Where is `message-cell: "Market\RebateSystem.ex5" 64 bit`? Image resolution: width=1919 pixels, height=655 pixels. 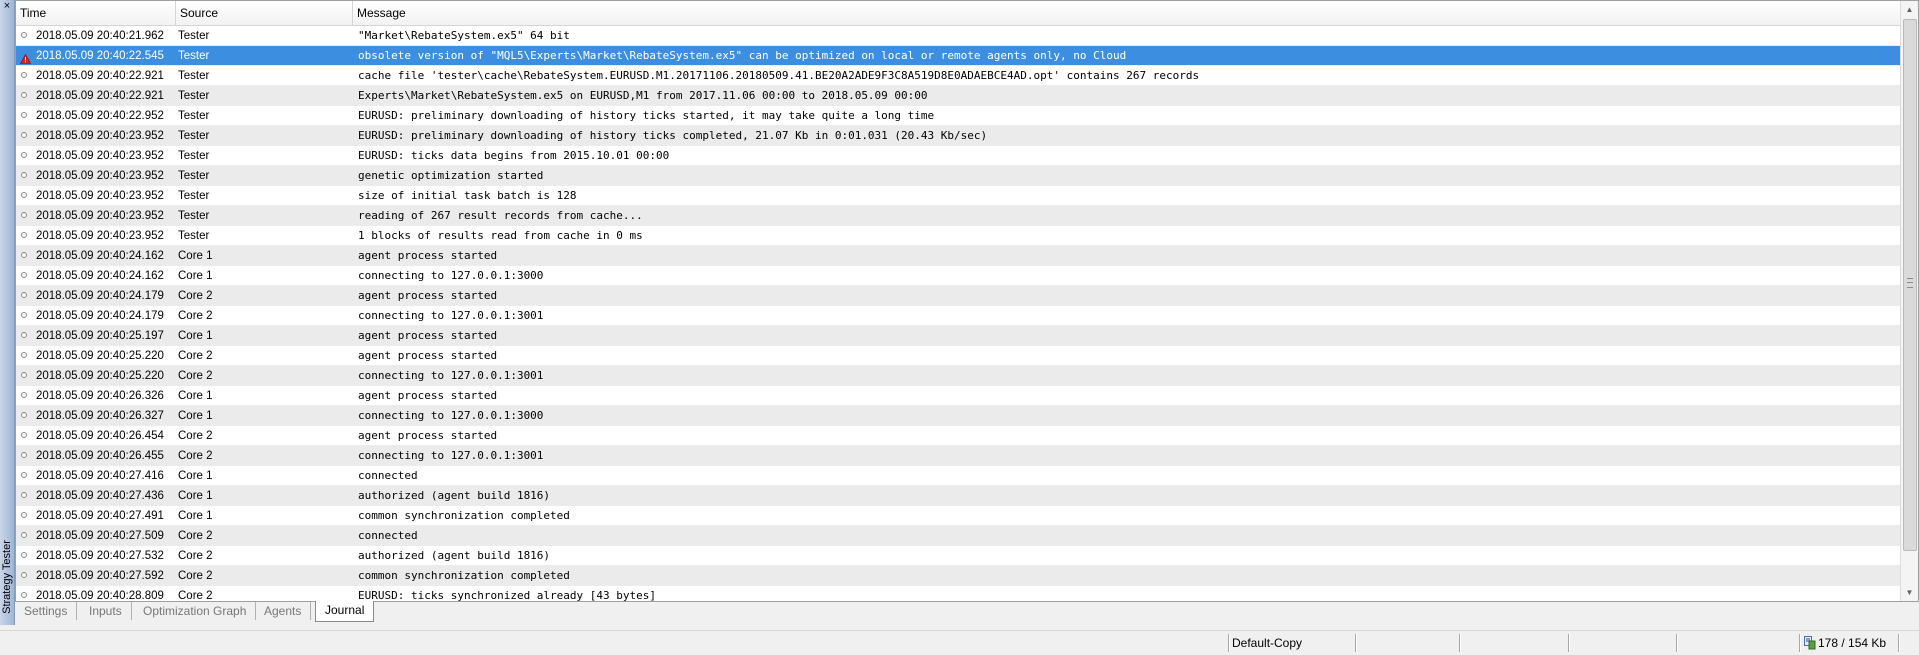 message-cell: "Market\RebateSystem.ex5" 64 bit is located at coordinates (464, 35).